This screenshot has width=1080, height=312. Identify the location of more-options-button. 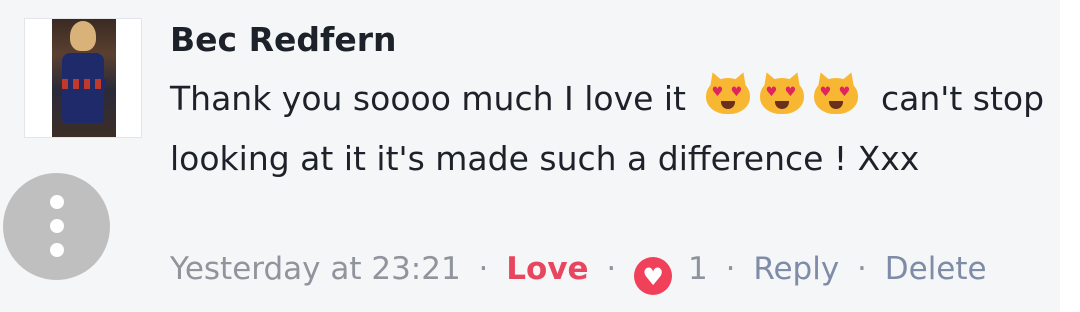
(56, 226).